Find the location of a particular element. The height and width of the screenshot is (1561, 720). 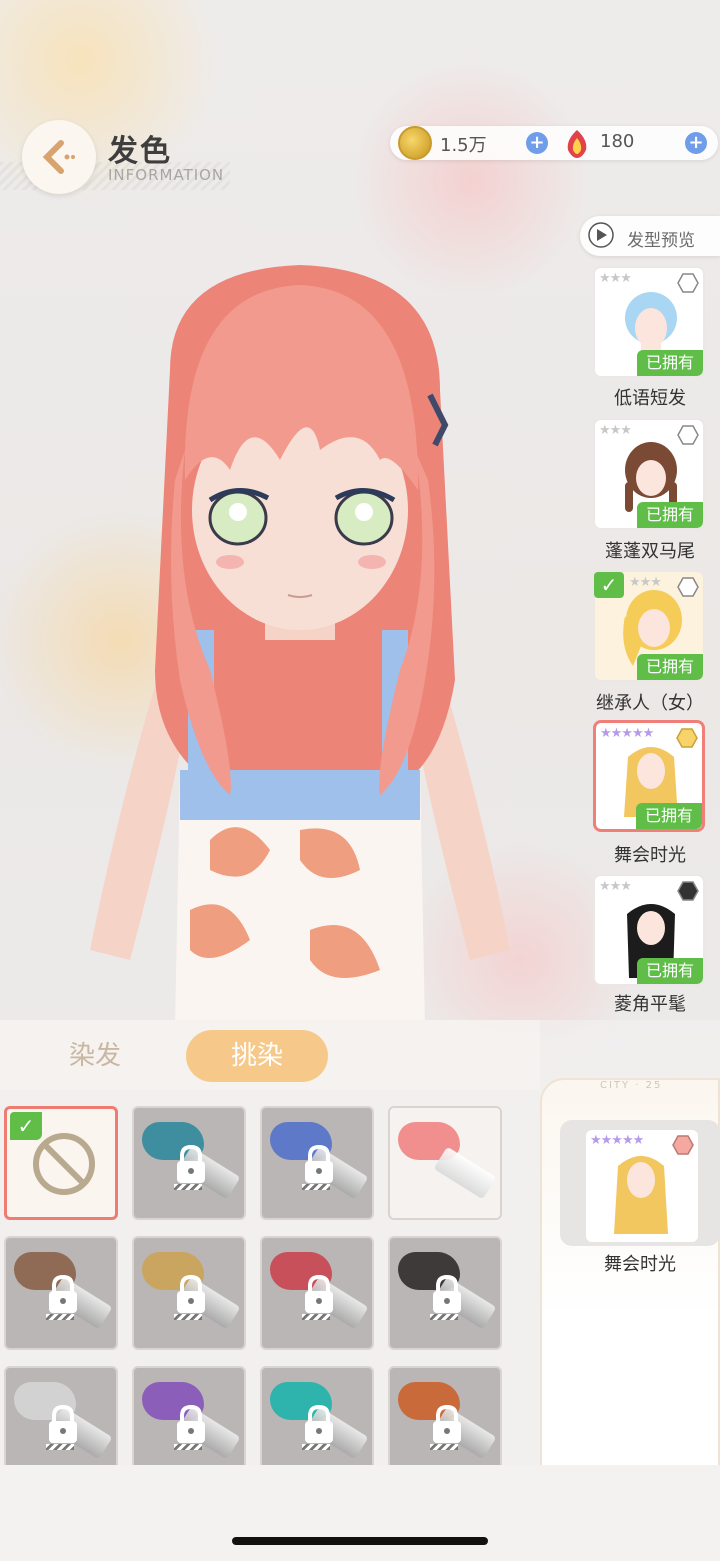

color-tile-white is located at coordinates (61, 1423).